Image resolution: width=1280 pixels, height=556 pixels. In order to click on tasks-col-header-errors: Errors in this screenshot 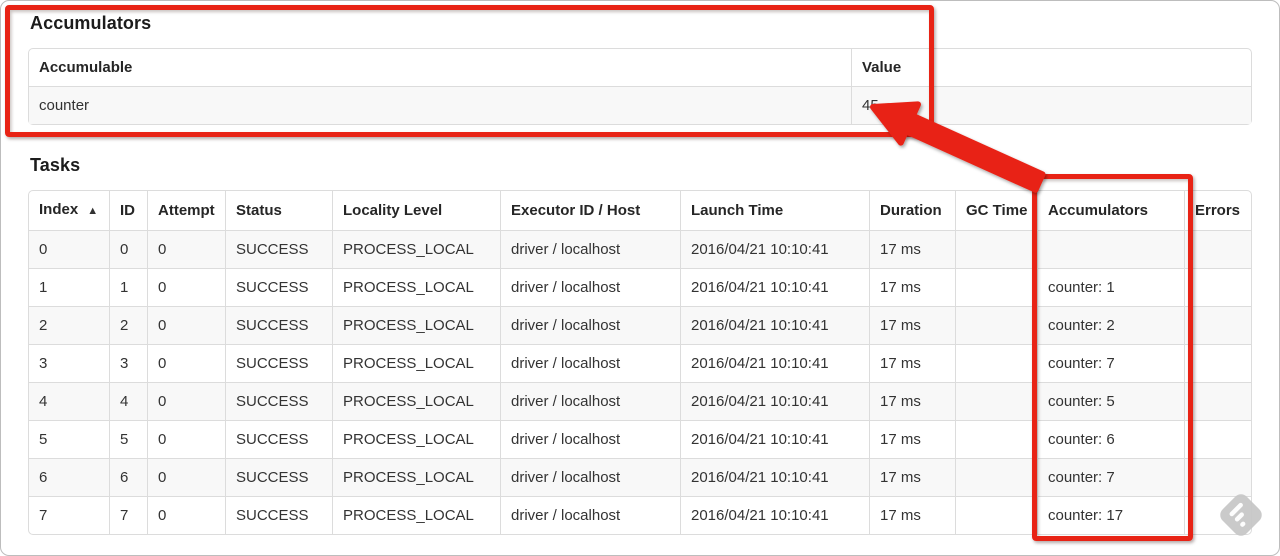, I will do `click(1217, 210)`.